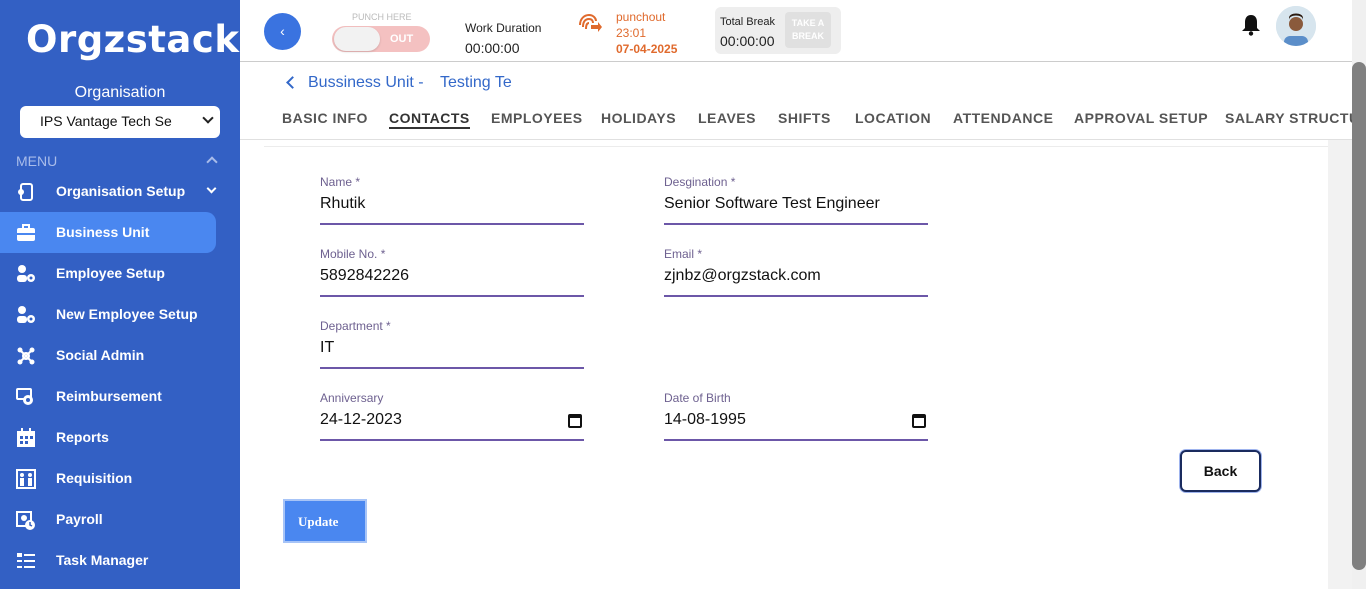 This screenshot has height=589, width=1366. I want to click on sidebar-item-label: Social Admin, so click(100, 355).